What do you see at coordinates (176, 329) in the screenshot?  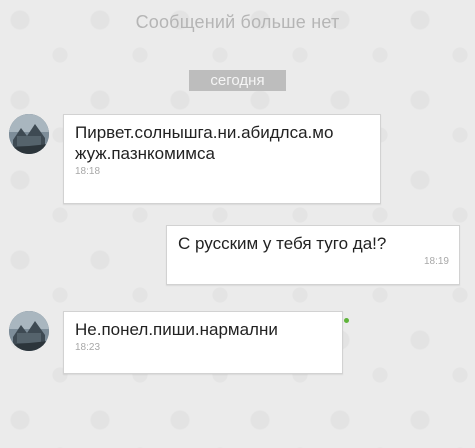 I see `message-text: Не.понел.пиши.нармални` at bounding box center [176, 329].